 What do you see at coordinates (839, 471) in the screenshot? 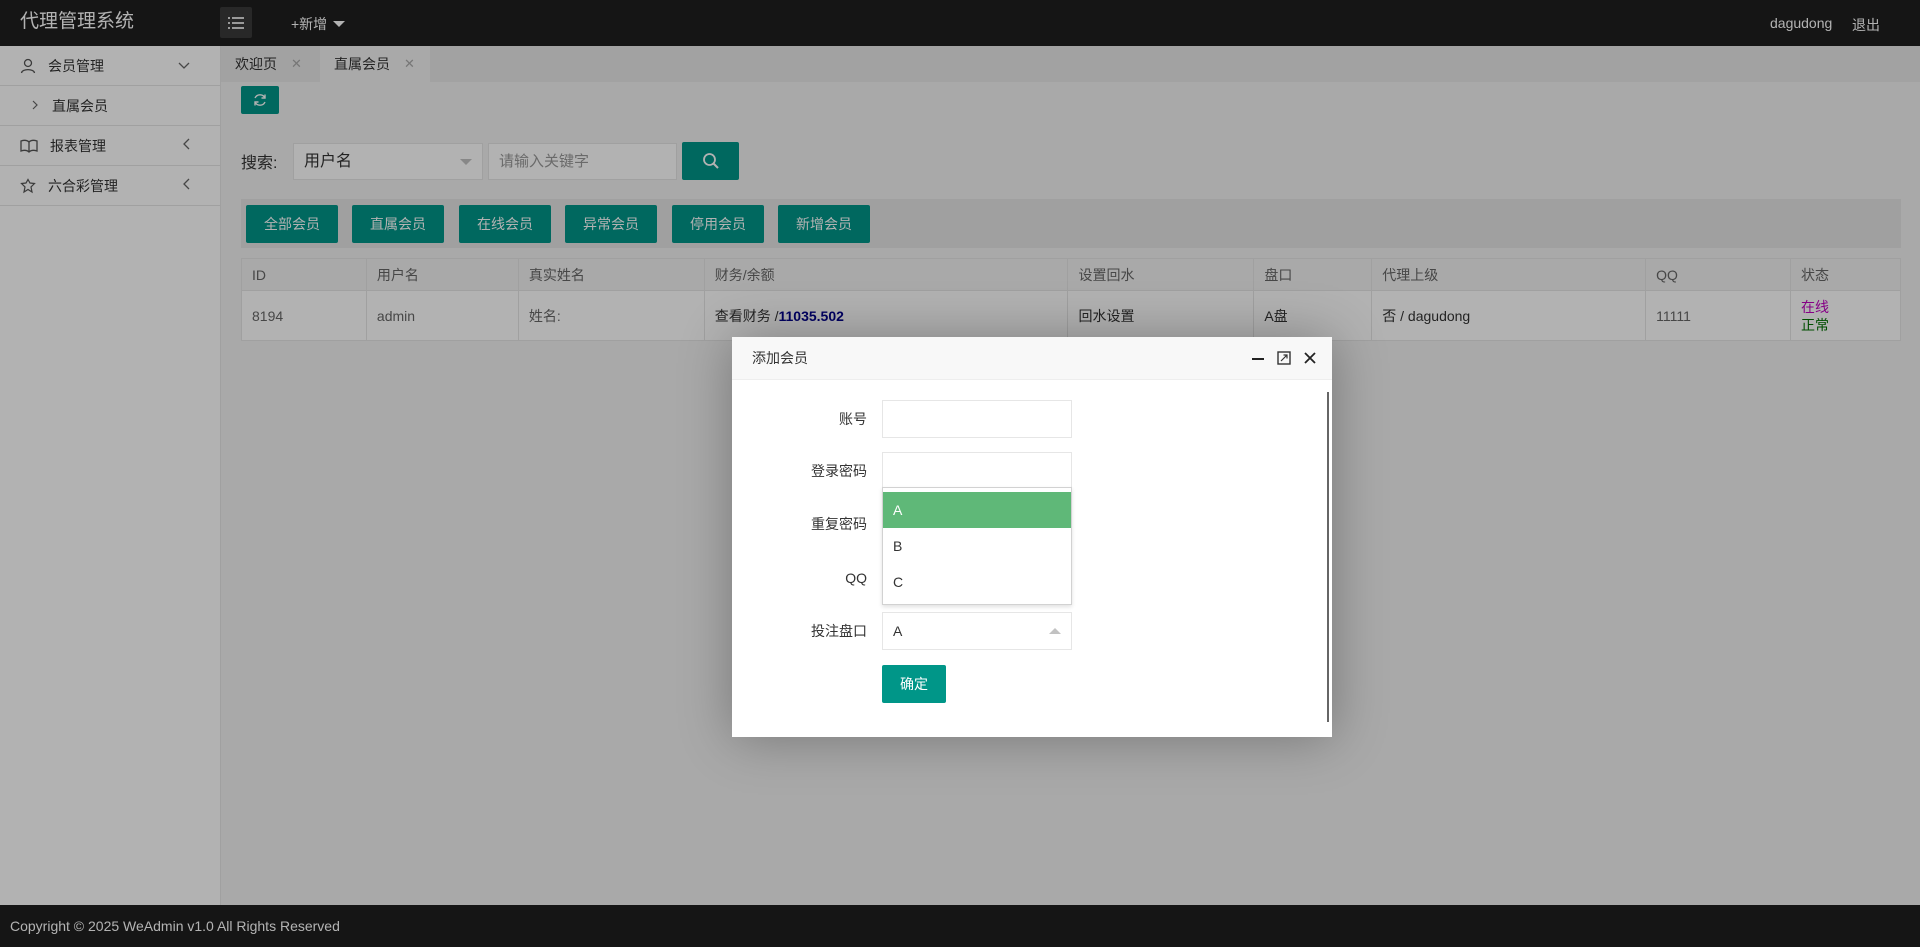
I see `password-label: 登录密码` at bounding box center [839, 471].